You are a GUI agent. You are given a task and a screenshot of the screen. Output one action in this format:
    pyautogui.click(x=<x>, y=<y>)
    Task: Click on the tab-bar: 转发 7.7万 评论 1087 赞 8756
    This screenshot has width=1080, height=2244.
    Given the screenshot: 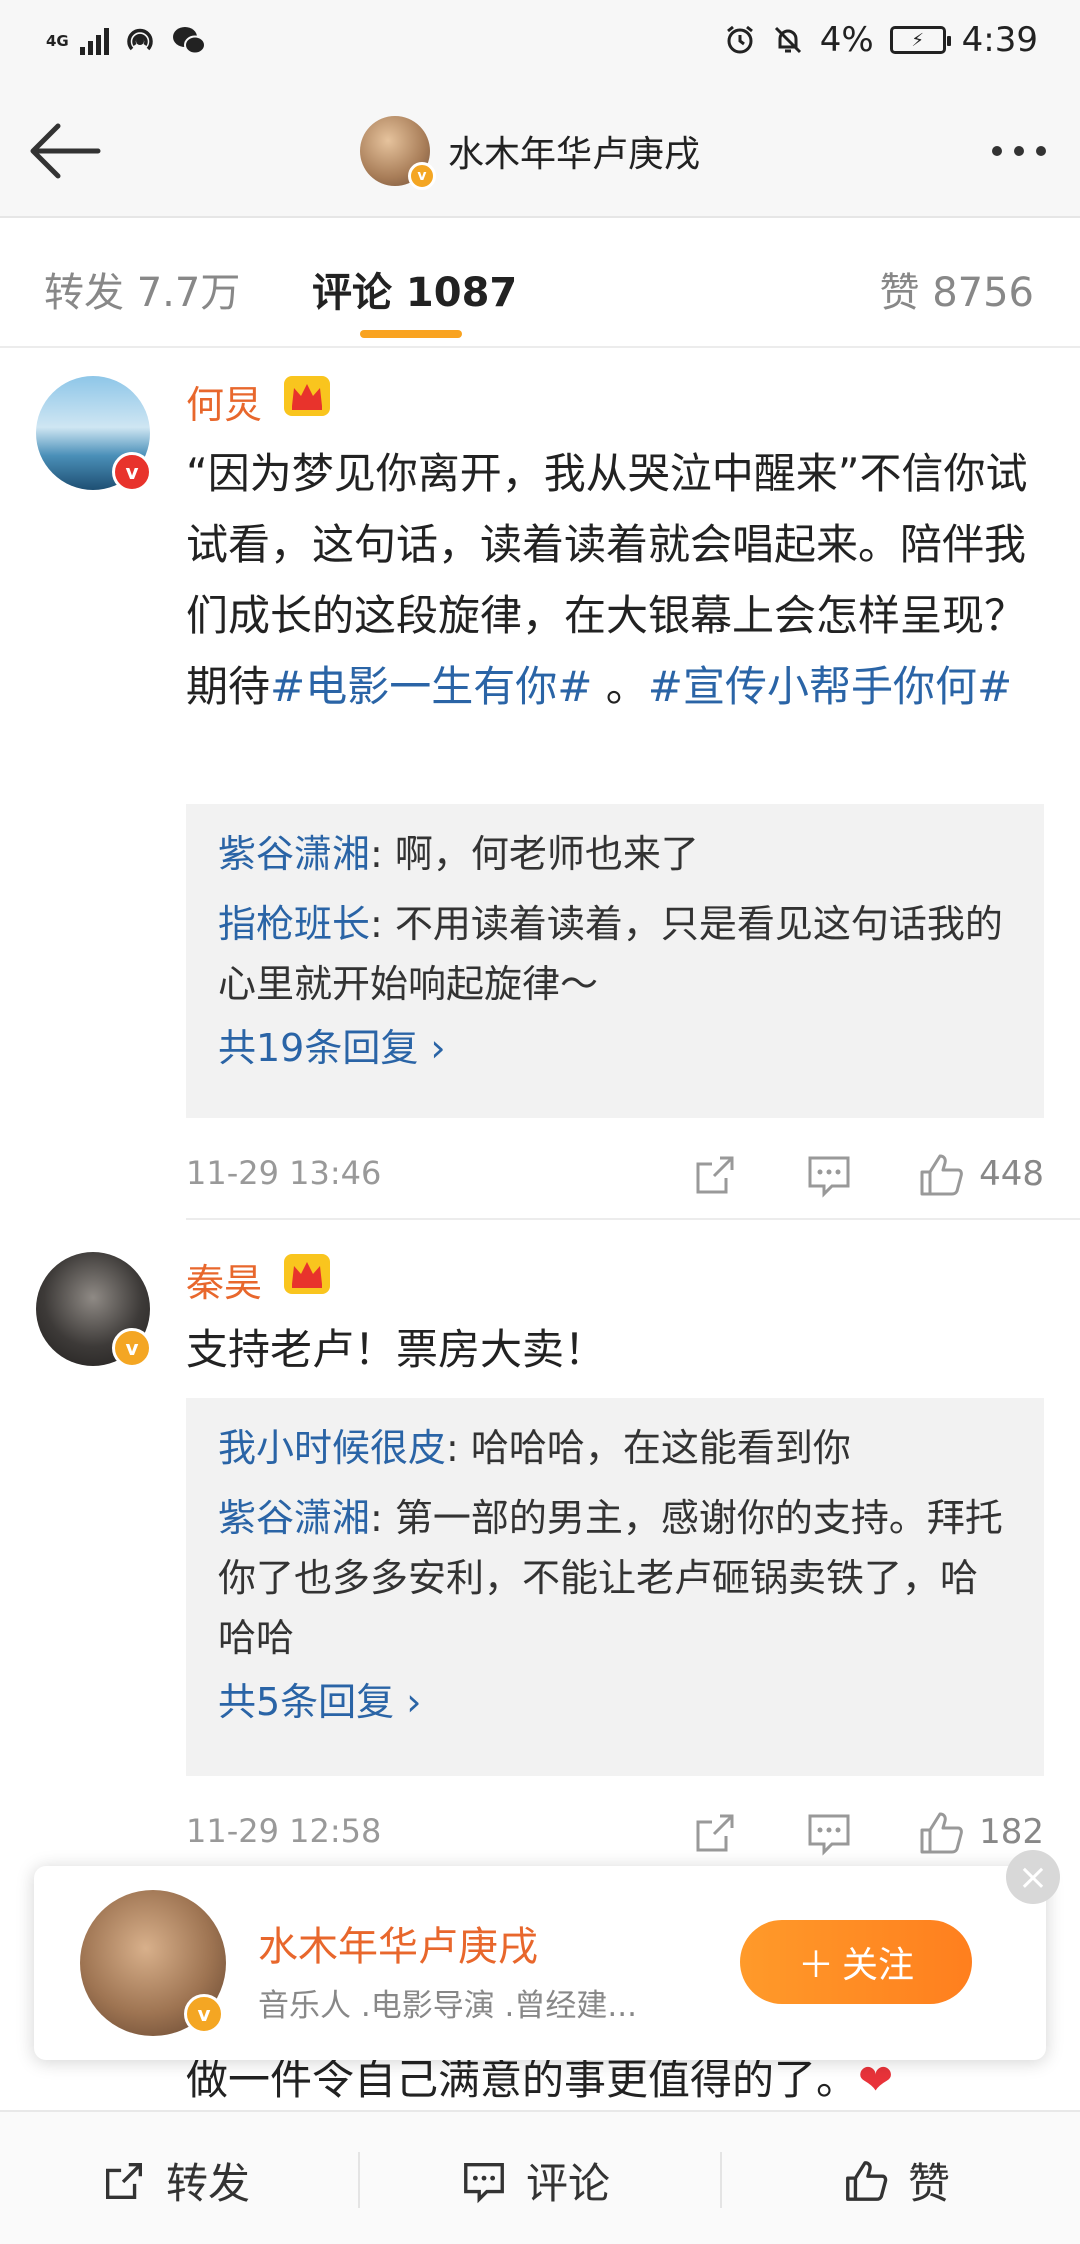 What is the action you would take?
    pyautogui.click(x=540, y=283)
    